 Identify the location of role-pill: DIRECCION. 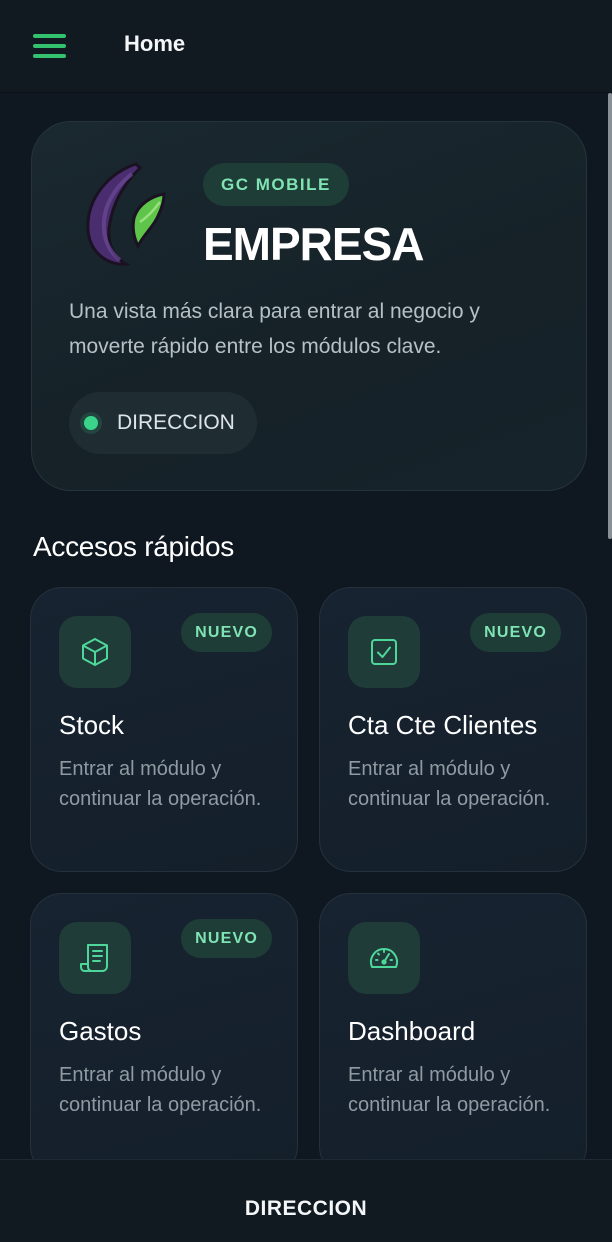
(163, 423).